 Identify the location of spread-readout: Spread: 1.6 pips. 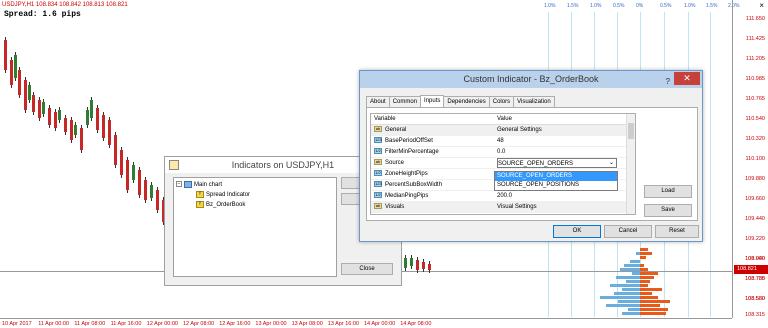
(42, 14).